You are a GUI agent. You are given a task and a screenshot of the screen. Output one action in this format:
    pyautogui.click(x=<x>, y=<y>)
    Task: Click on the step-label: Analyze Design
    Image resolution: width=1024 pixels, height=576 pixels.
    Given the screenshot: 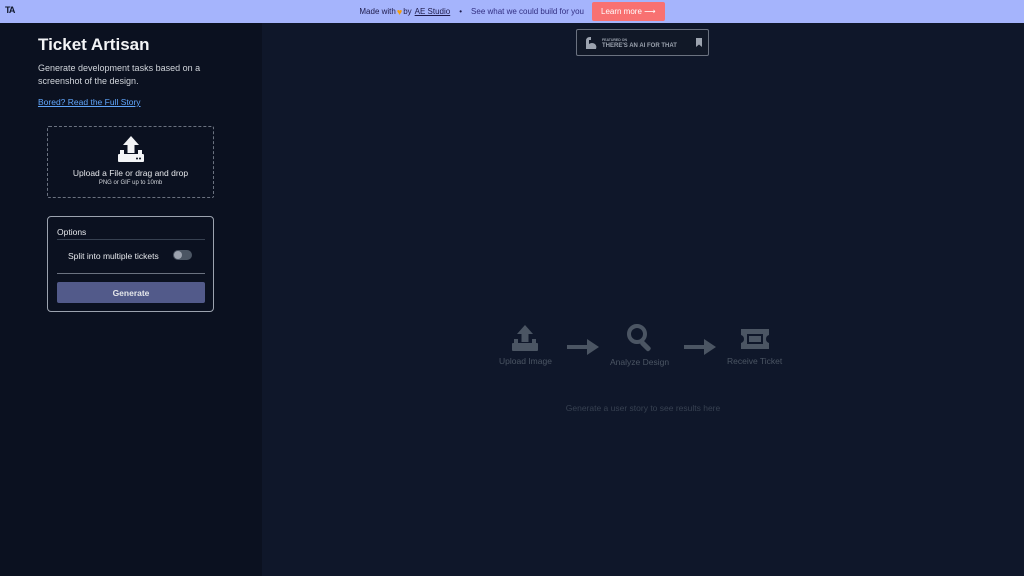 What is the action you would take?
    pyautogui.click(x=640, y=362)
    